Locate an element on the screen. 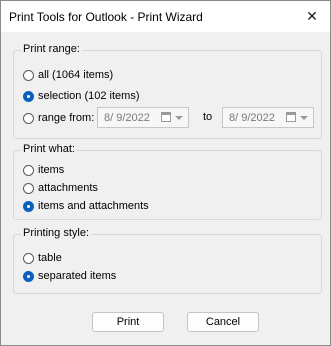  range-date-row: 8/ 9/2022 to 8/ 9/2022 is located at coordinates (167, 118).